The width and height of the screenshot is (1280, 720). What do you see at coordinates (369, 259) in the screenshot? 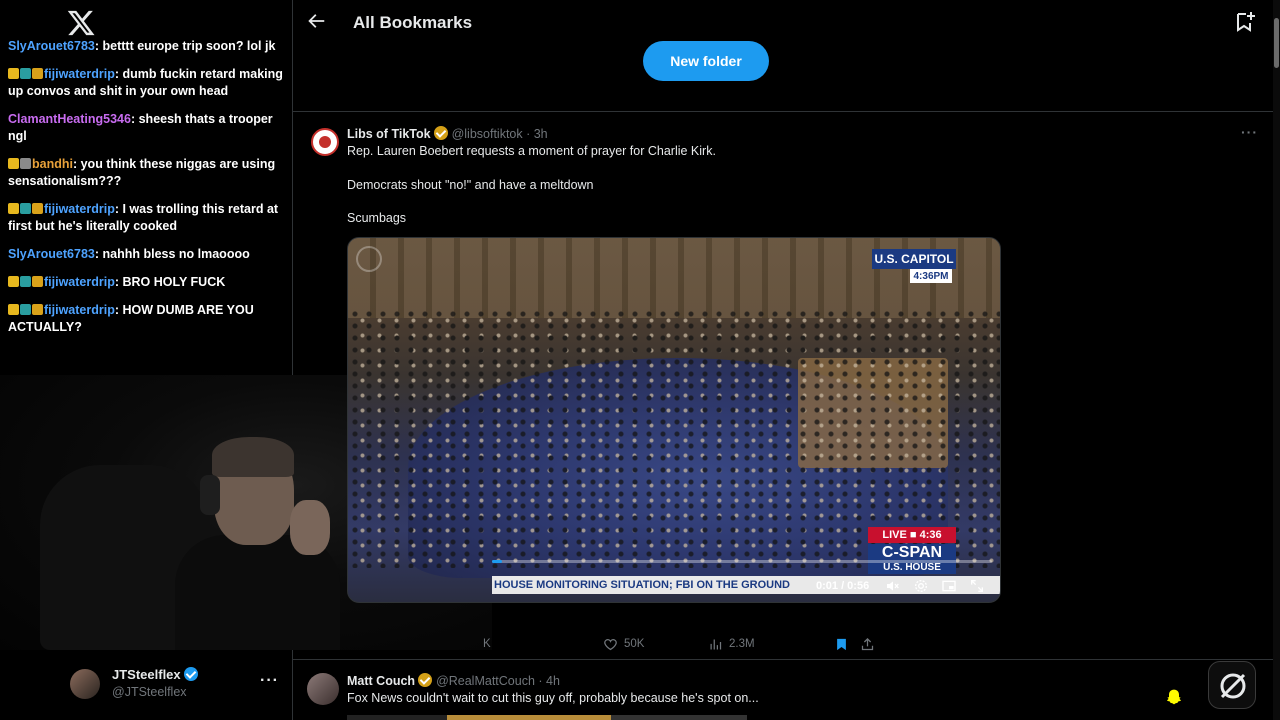
I see `channel-watermark-icon` at bounding box center [369, 259].